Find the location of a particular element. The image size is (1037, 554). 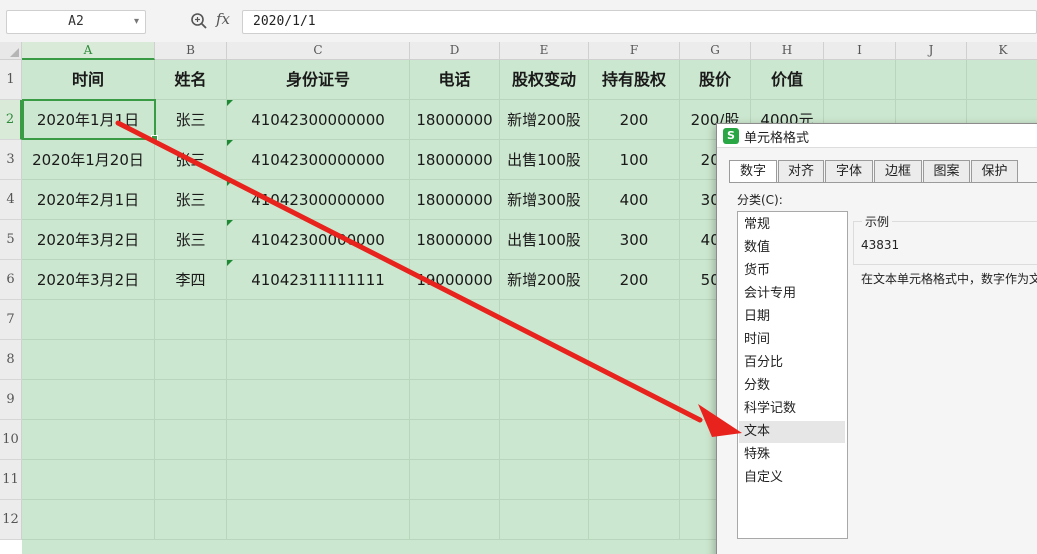

fx-icon: fx is located at coordinates (223, 19).